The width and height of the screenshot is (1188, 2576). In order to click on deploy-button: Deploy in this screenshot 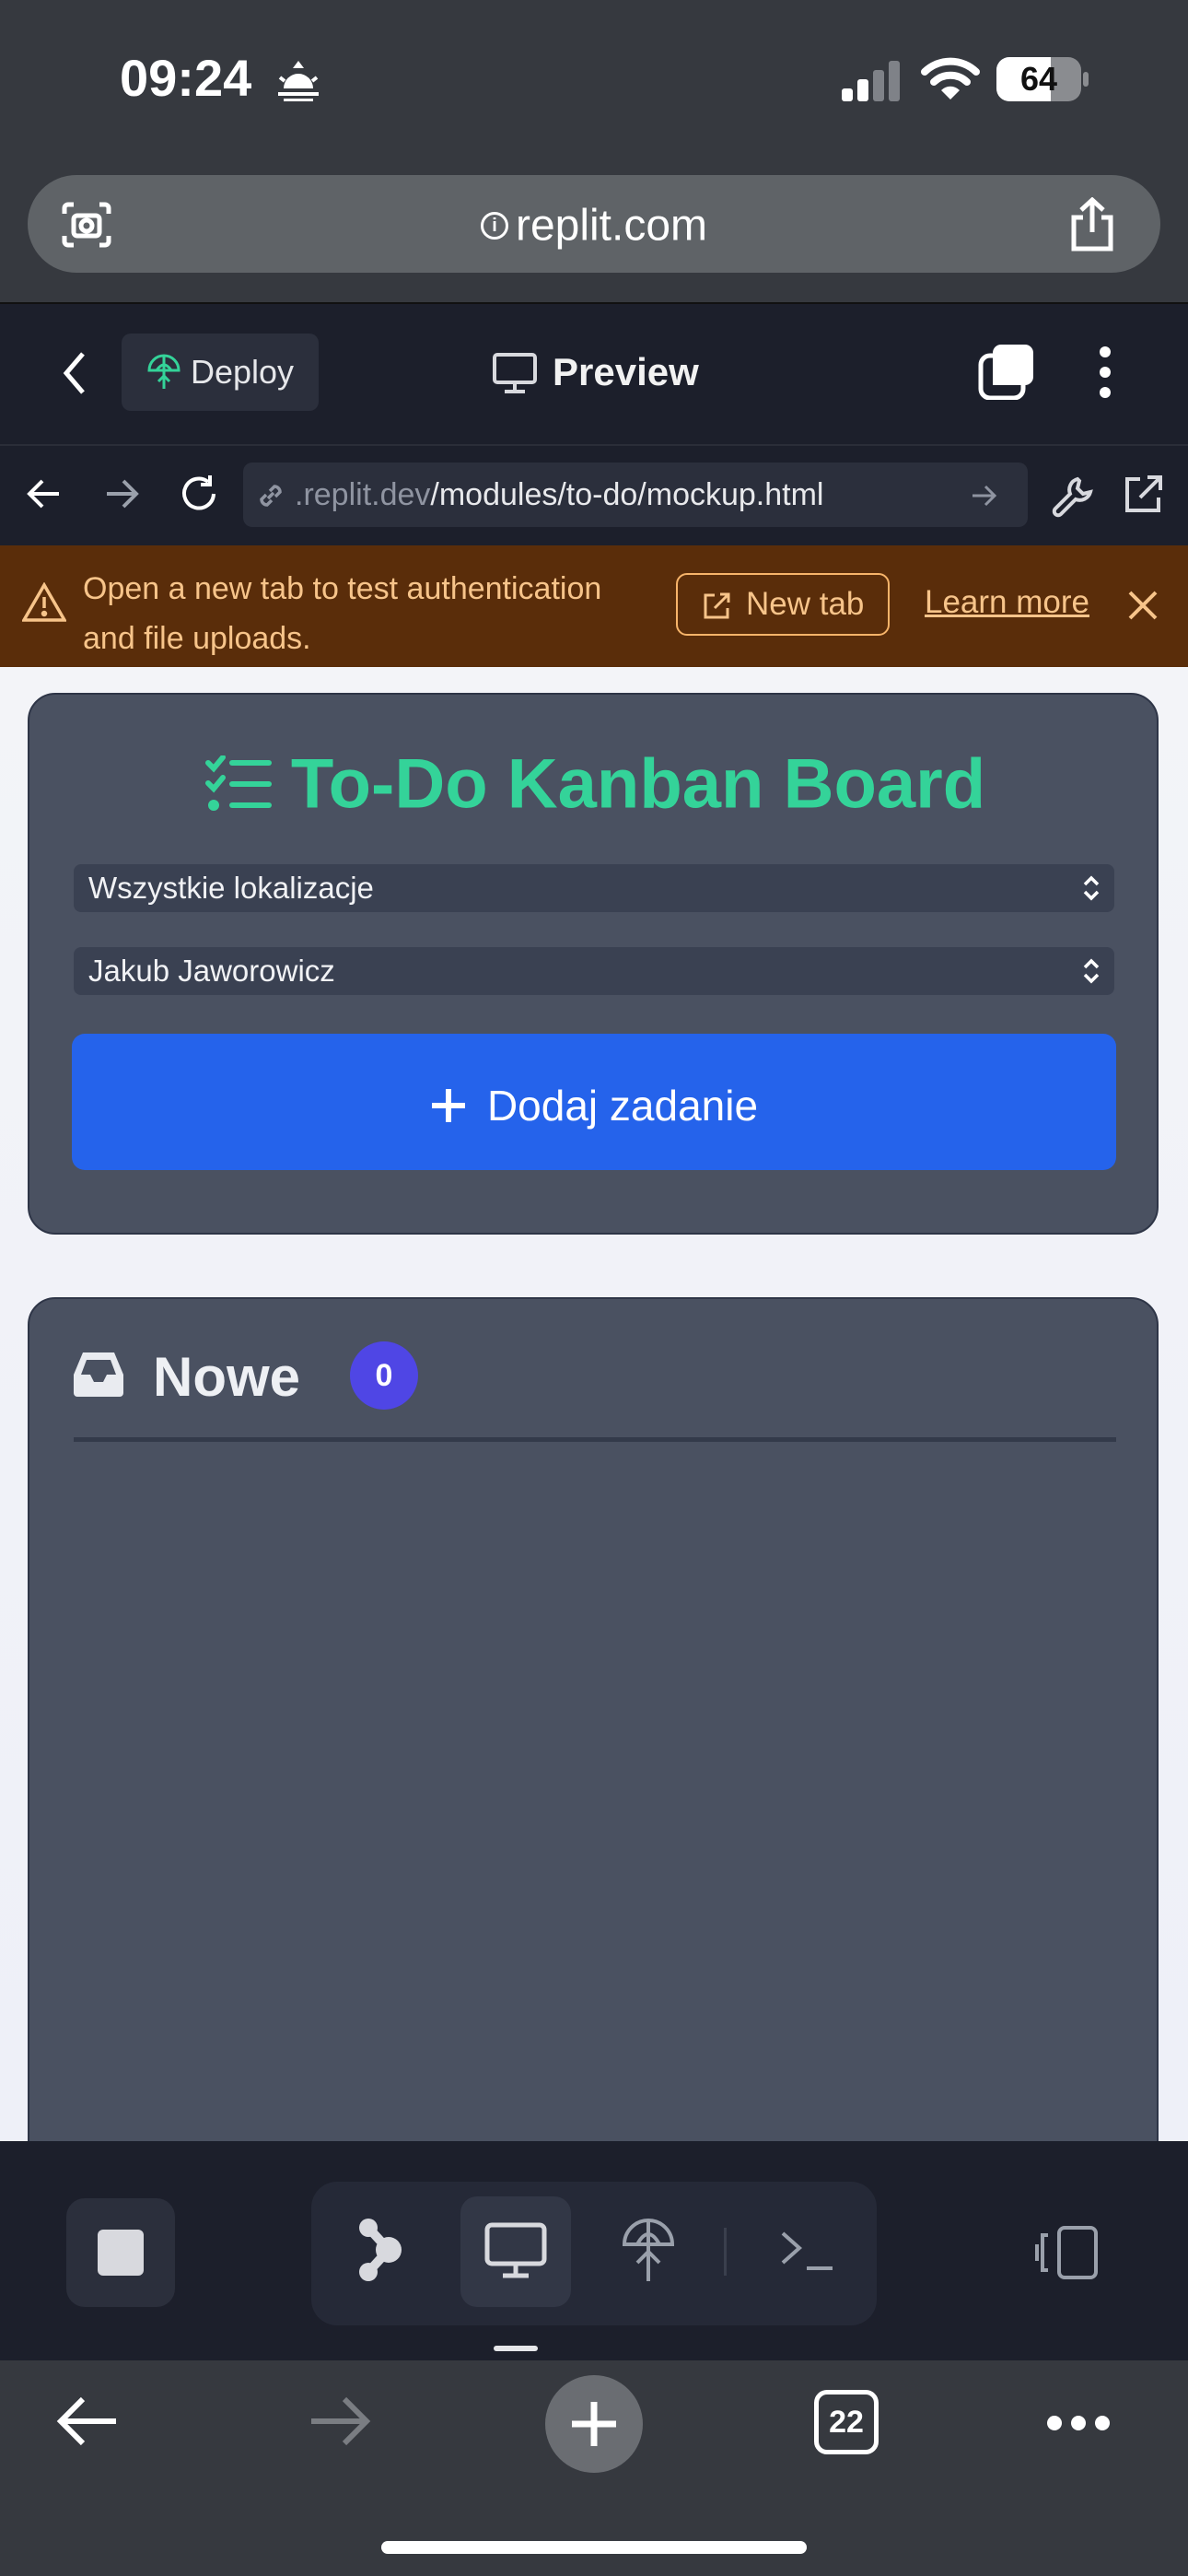, I will do `click(220, 372)`.